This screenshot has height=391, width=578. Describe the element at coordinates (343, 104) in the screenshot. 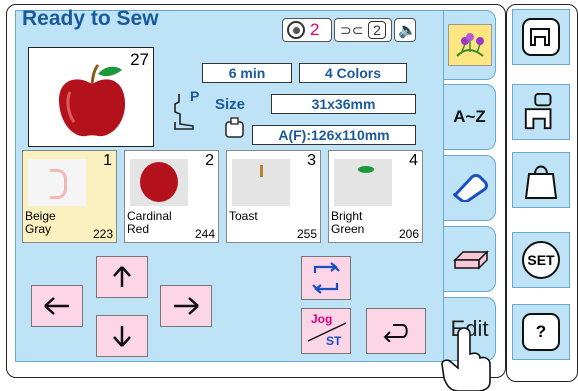

I see `design-size: 31x36mm` at that location.